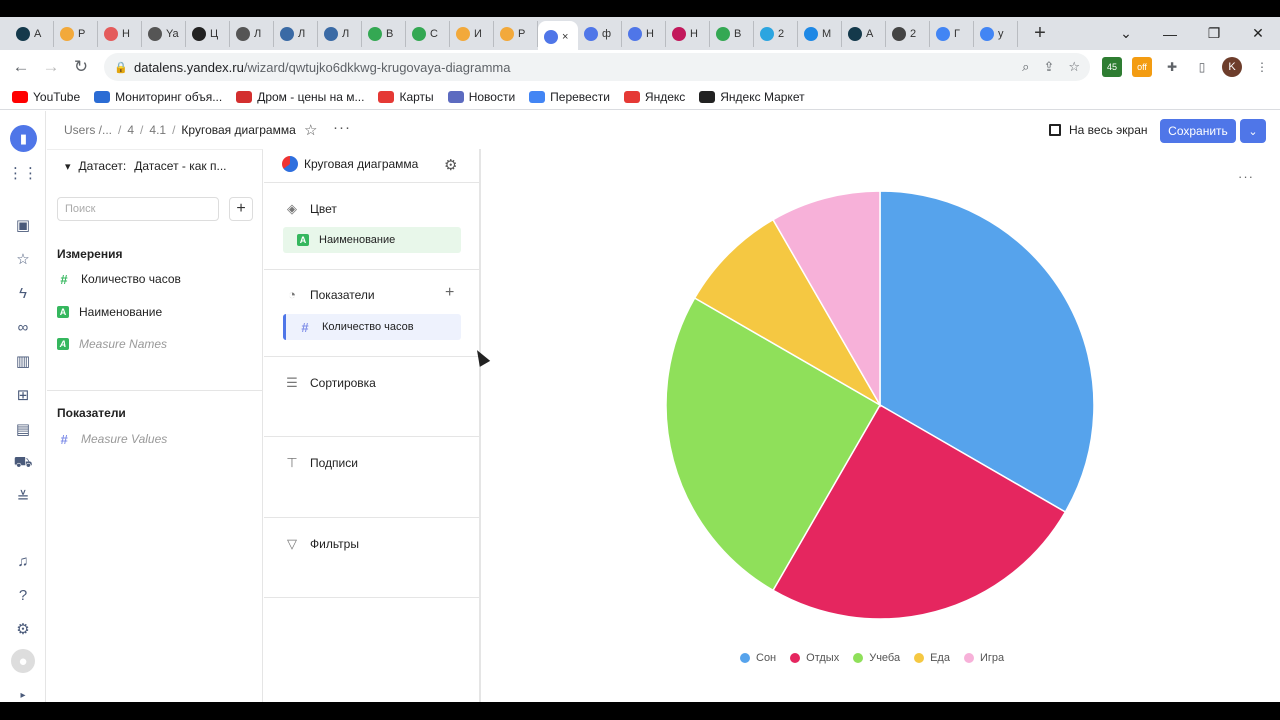  What do you see at coordinates (372, 327) in the screenshot?
I see `measure-field-chip: # Количество часов` at bounding box center [372, 327].